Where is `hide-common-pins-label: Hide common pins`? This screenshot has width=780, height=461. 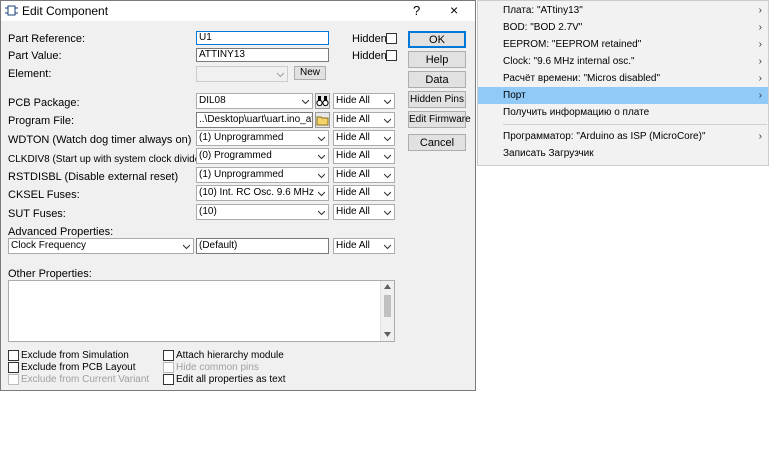
hide-common-pins-label: Hide common pins is located at coordinates (217, 367).